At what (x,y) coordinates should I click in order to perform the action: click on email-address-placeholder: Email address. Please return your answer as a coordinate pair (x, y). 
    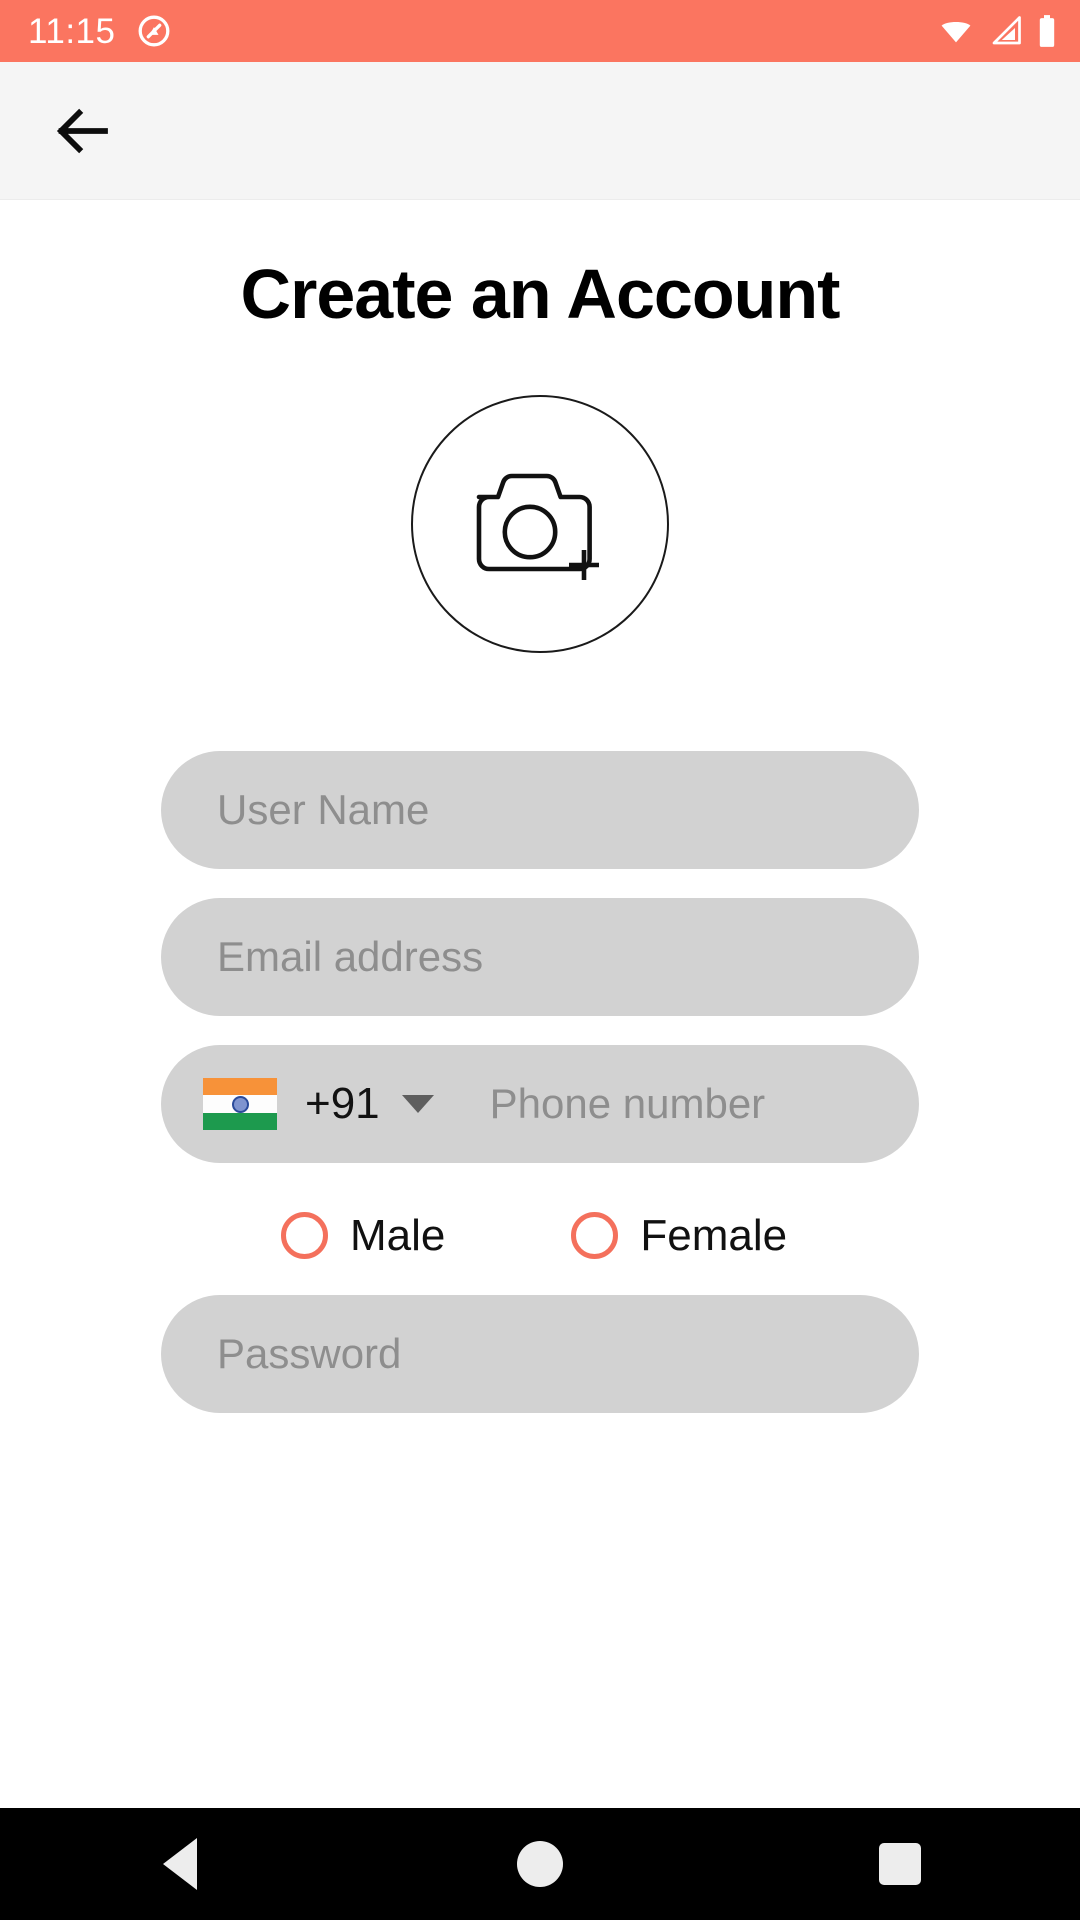
    Looking at the image, I should click on (350, 956).